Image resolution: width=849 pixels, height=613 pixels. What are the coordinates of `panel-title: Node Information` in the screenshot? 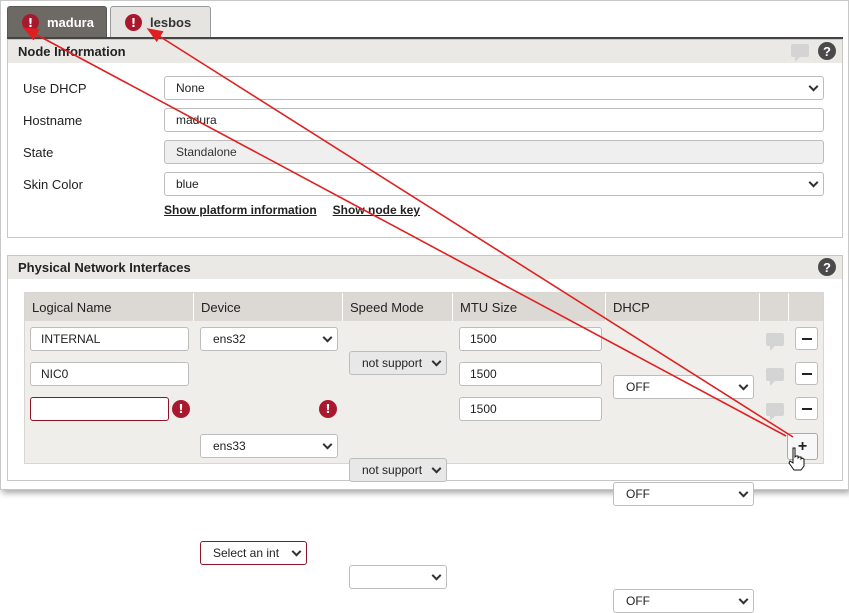 It's located at (72, 51).